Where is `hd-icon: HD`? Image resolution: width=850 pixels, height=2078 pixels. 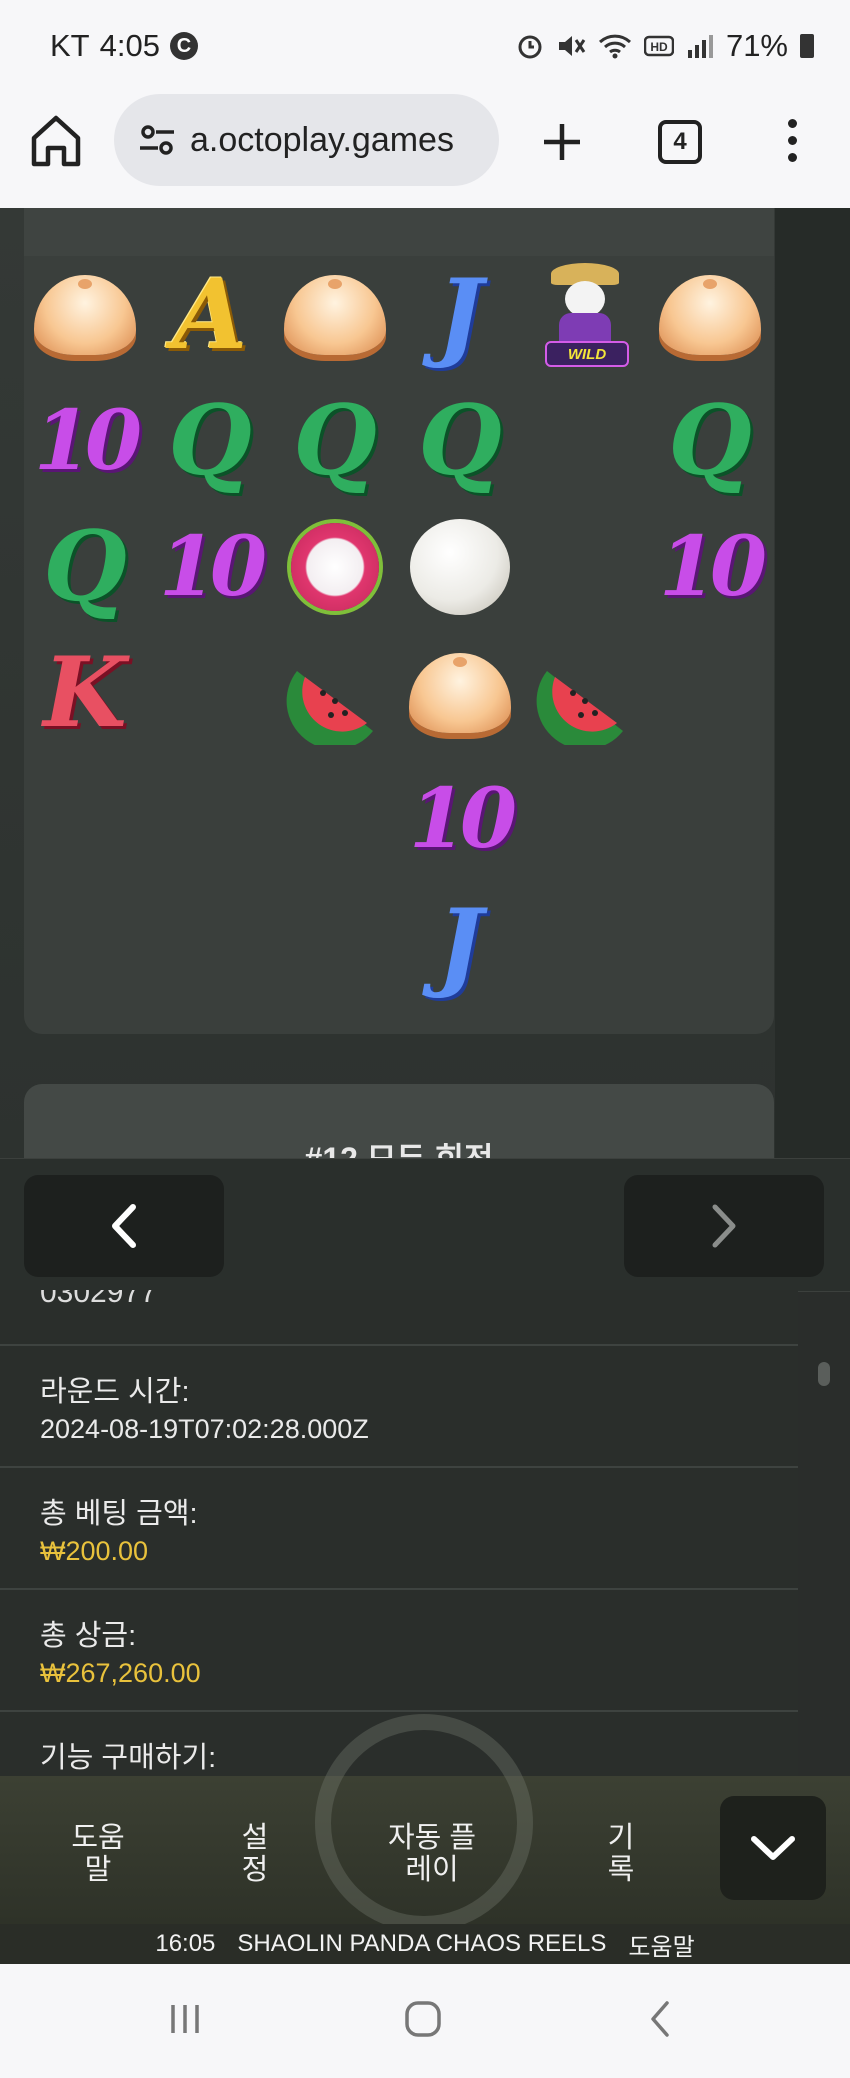 hd-icon: HD is located at coordinates (658, 46).